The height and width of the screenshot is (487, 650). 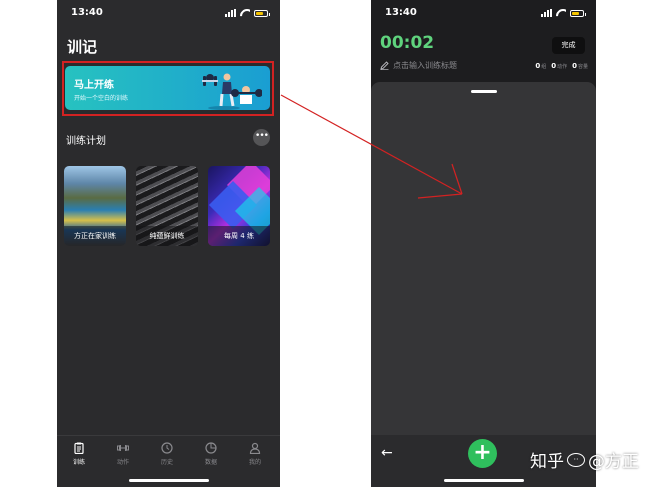 I want to click on sheet-grabber-handle, so click(x=483, y=91).